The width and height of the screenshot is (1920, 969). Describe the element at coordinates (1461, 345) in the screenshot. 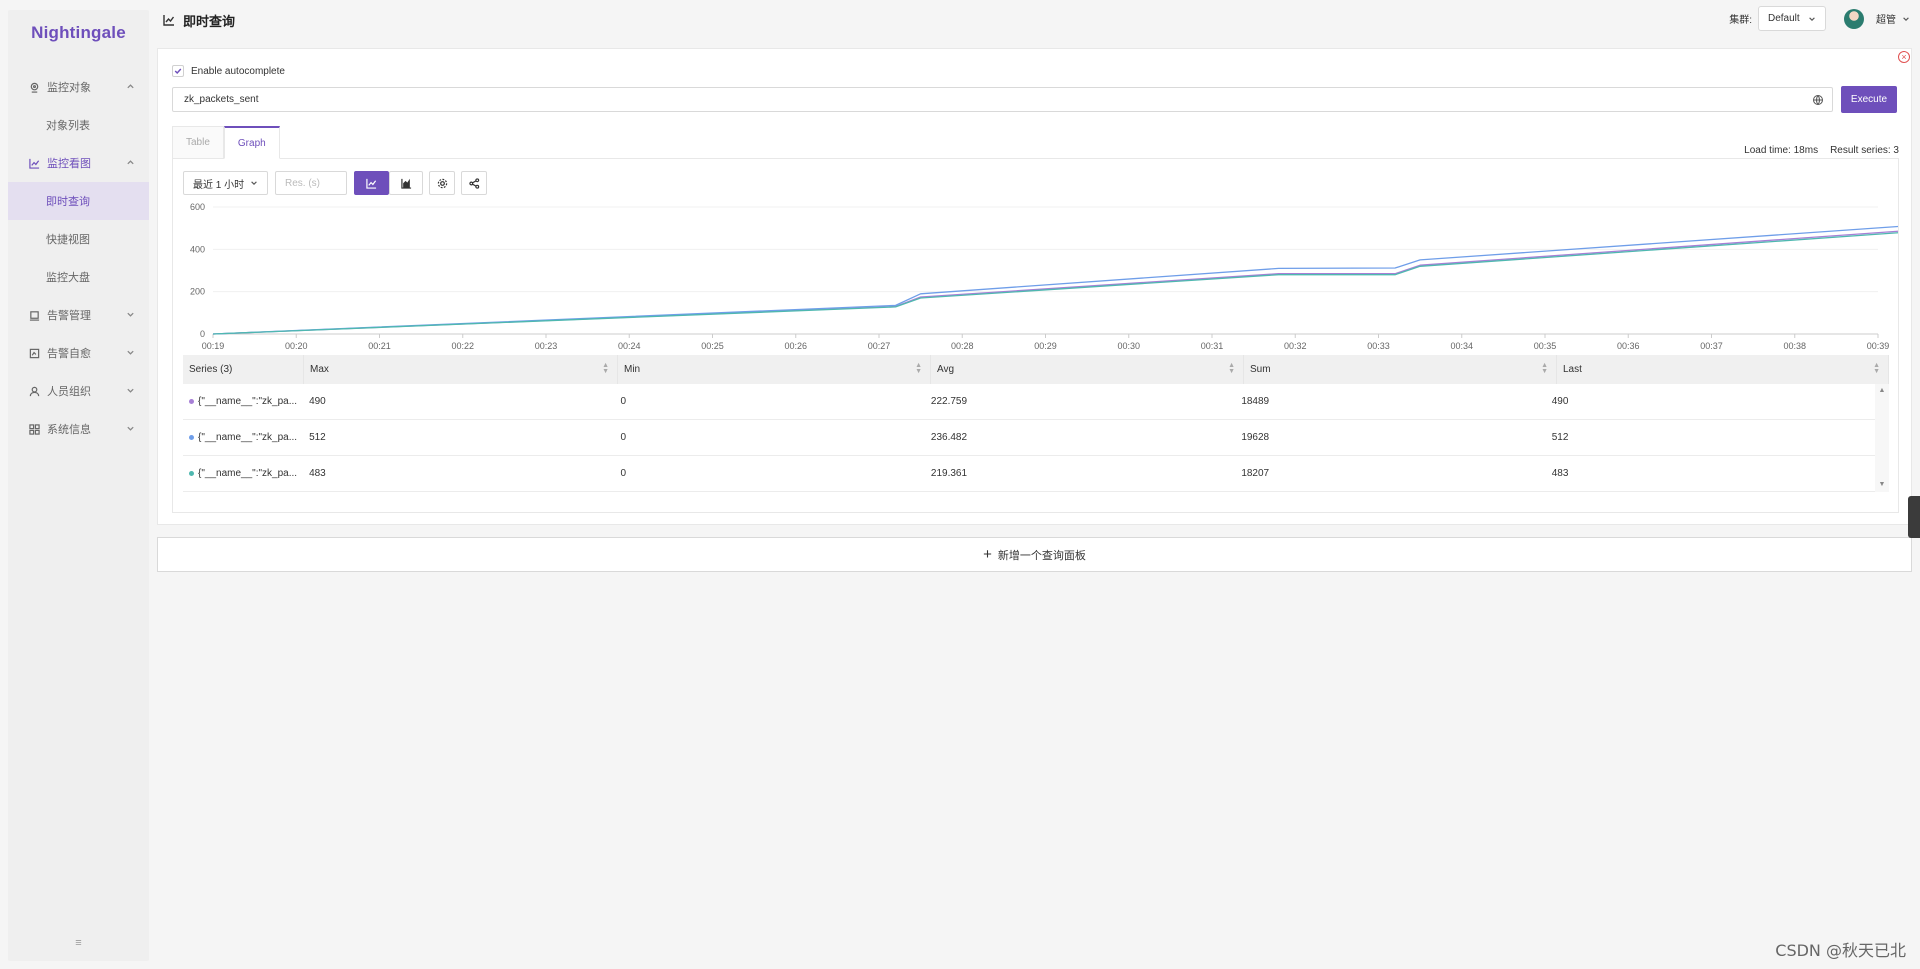

I see `x-tick-label: 00:34` at that location.